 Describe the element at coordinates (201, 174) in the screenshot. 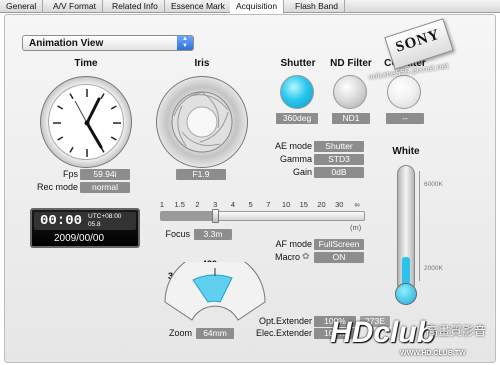

I see `iris-value: F1.9` at that location.